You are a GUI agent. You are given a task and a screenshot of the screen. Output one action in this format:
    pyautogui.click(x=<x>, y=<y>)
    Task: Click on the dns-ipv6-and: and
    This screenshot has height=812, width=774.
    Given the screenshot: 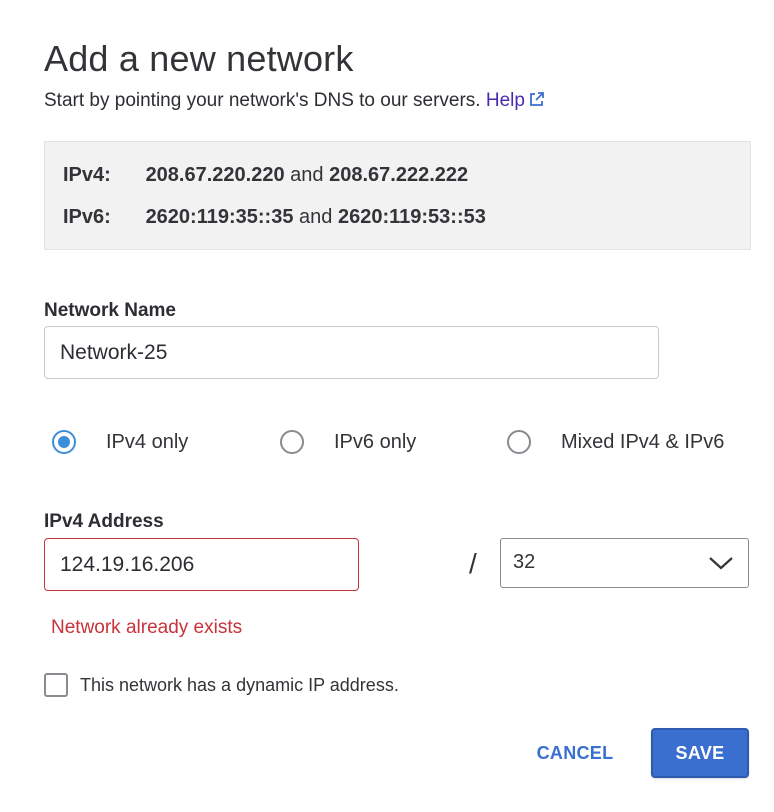 What is the action you would take?
    pyautogui.click(x=316, y=217)
    